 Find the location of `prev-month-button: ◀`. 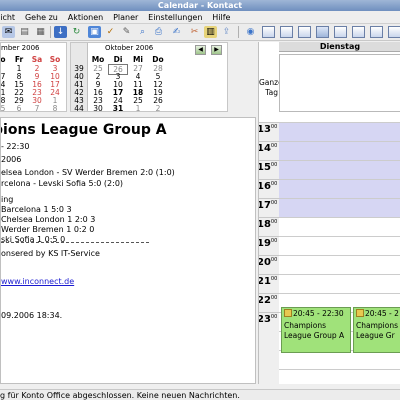

prev-month-button: ◀ is located at coordinates (200, 50).